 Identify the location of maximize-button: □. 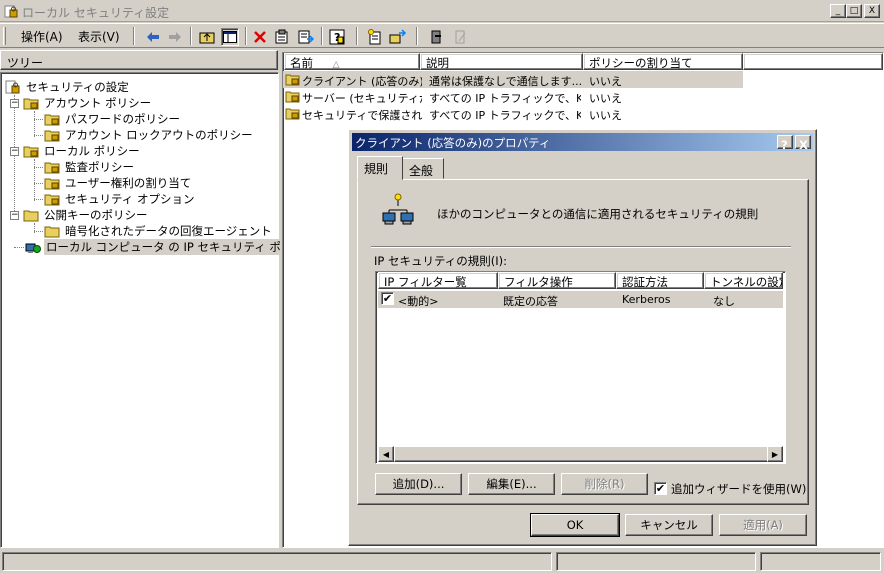
(854, 11).